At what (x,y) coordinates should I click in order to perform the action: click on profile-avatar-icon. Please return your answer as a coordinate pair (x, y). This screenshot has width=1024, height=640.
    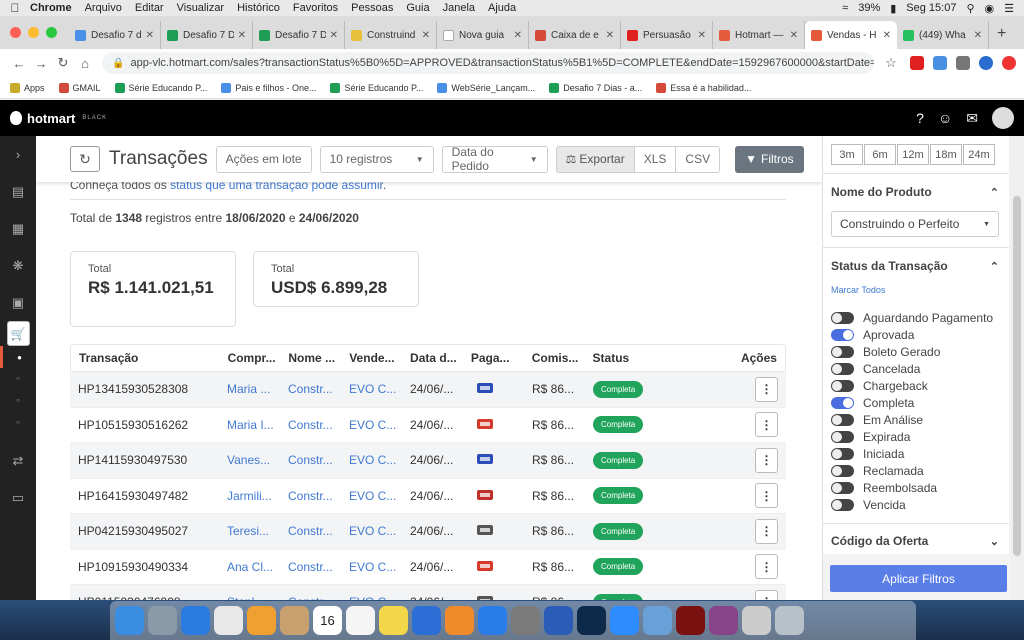
    Looking at the image, I should click on (986, 63).